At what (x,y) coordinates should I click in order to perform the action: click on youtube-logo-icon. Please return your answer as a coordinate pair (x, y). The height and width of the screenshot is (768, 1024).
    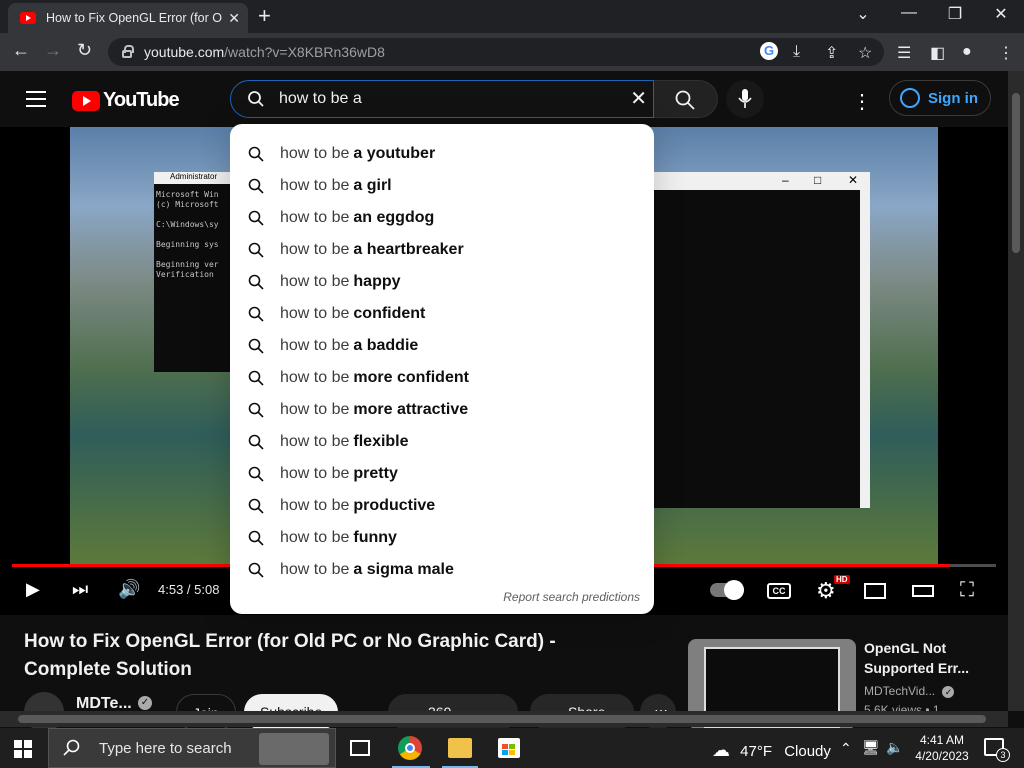
    Looking at the image, I should click on (86, 100).